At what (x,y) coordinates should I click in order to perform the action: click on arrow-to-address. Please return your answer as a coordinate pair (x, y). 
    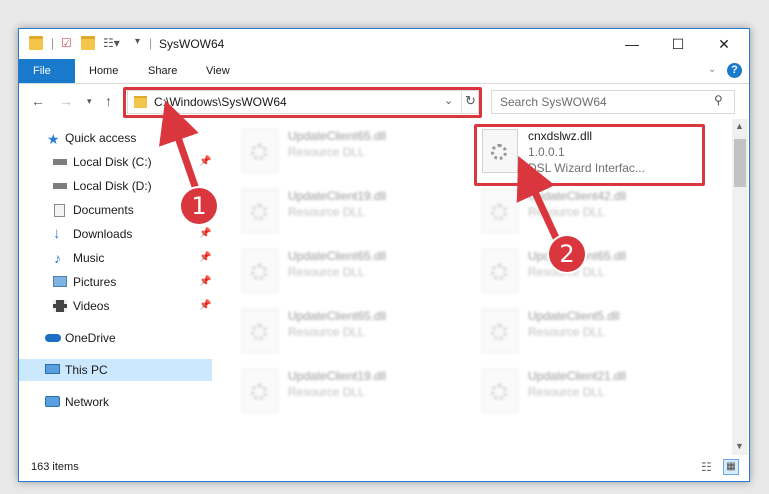
    Looking at the image, I should click on (180, 148).